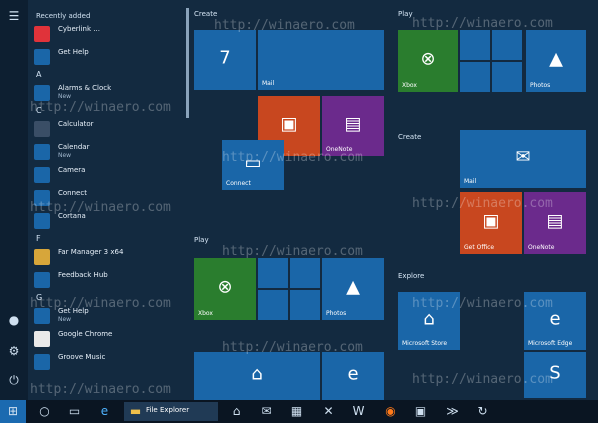  Describe the element at coordinates (353, 126) in the screenshot. I see `tile-onenote-photo: ▤ OneNote` at that location.